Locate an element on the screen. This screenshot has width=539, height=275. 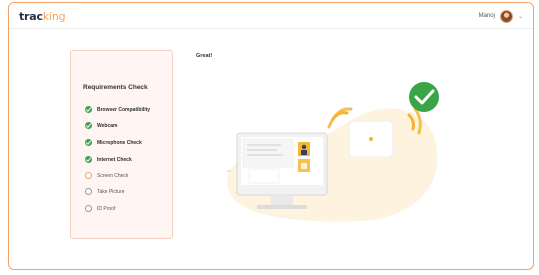
requirement-label: Webcam is located at coordinates (107, 125).